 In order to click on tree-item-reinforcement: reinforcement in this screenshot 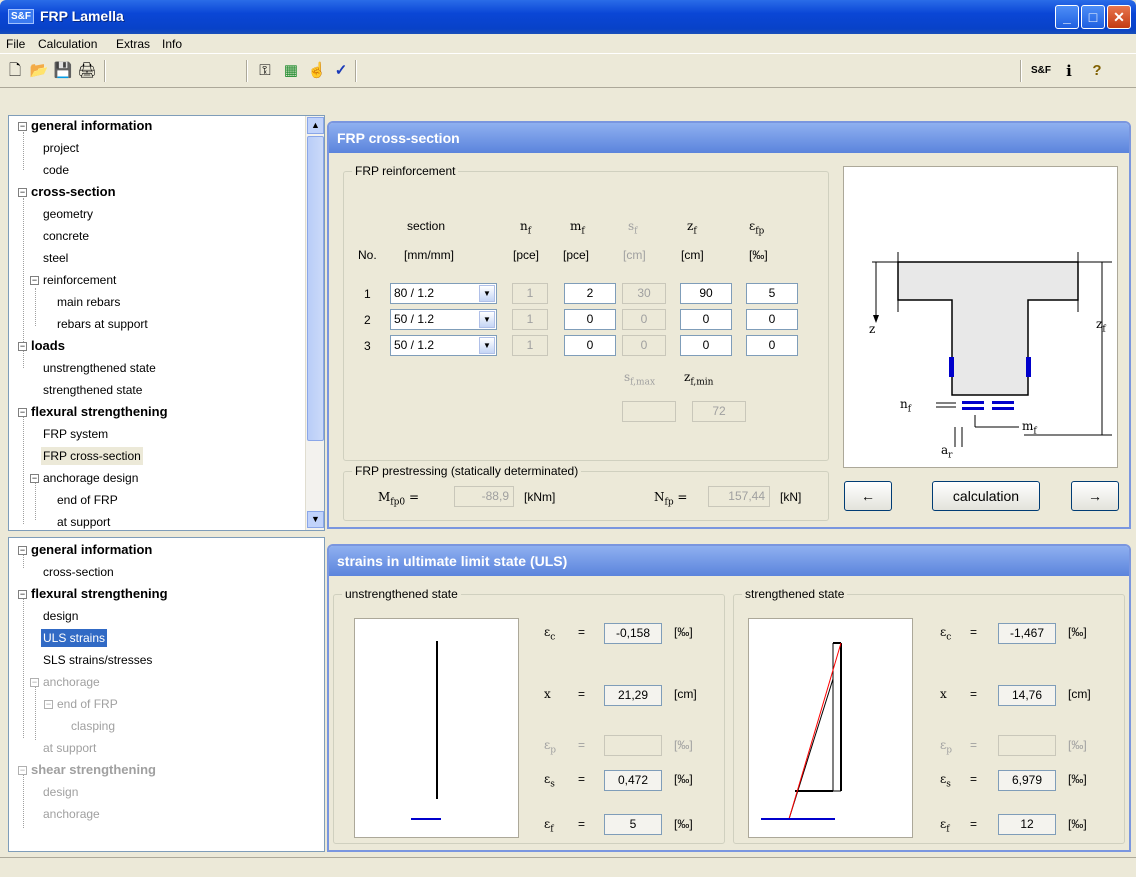, I will do `click(79, 280)`.